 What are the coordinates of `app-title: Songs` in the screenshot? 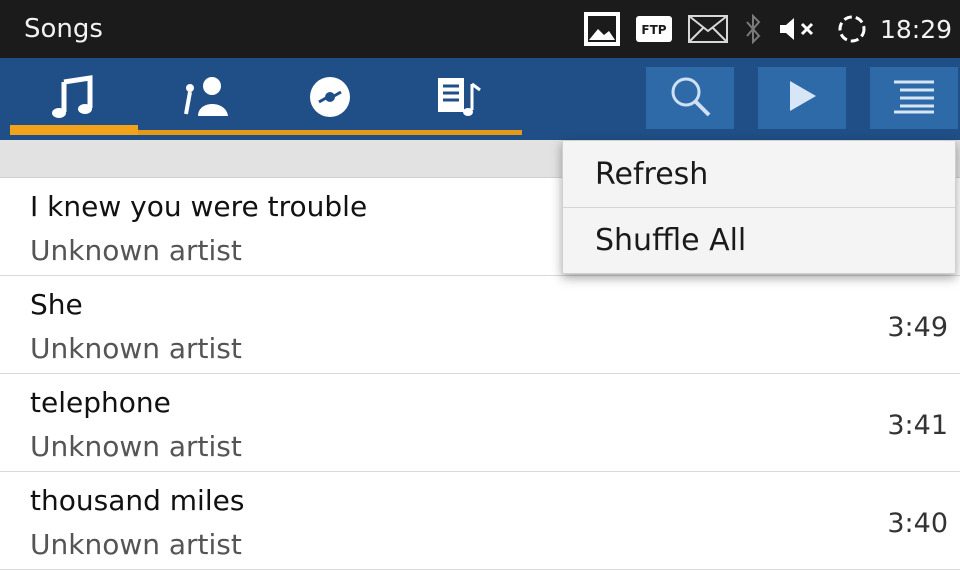 It's located at (63, 29).